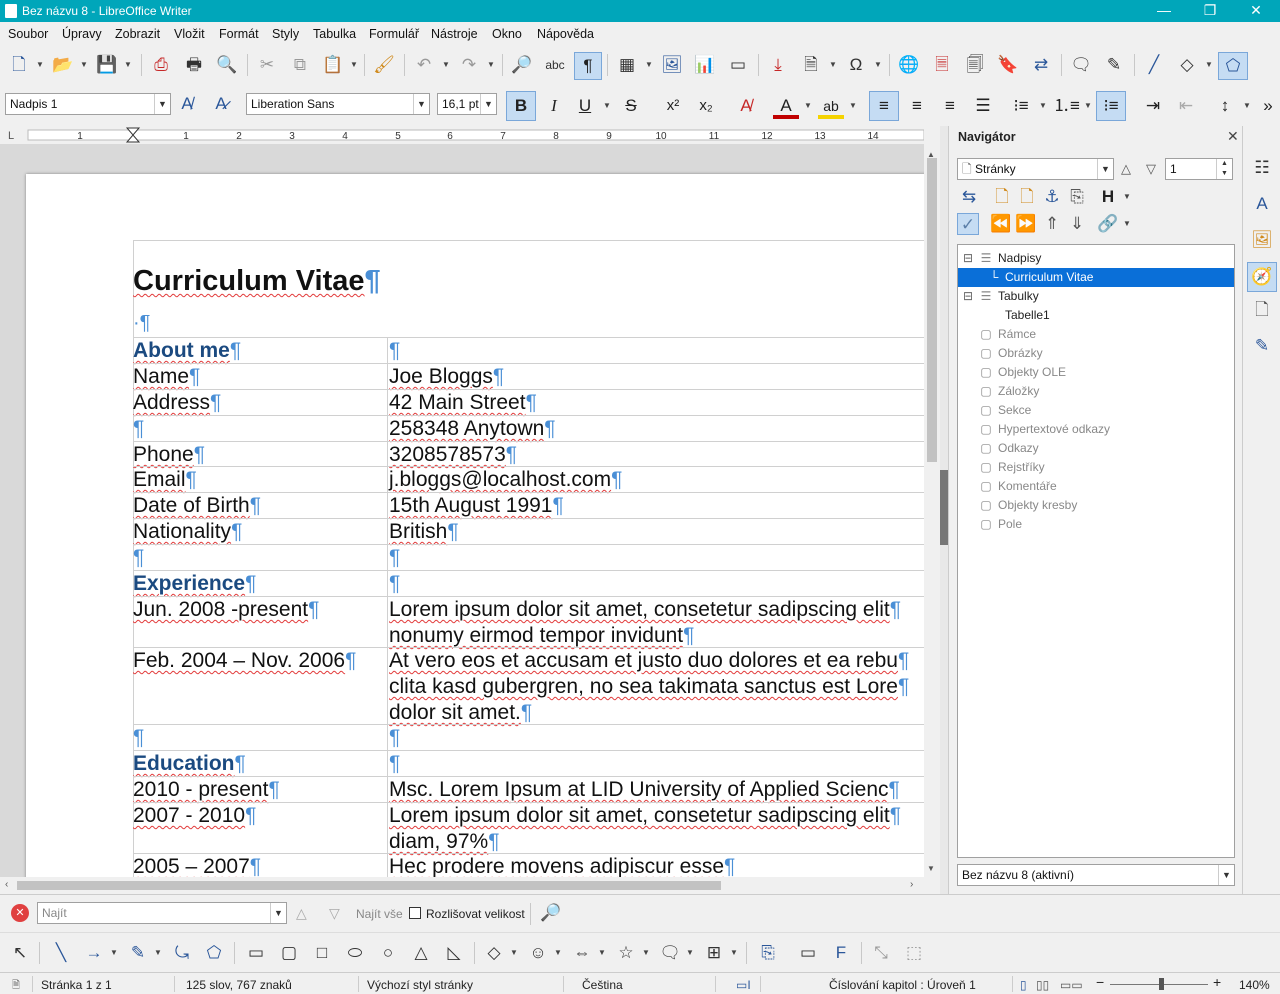 This screenshot has height=994, width=1280. I want to click on comment-icon: 🗨, so click(1081, 65).